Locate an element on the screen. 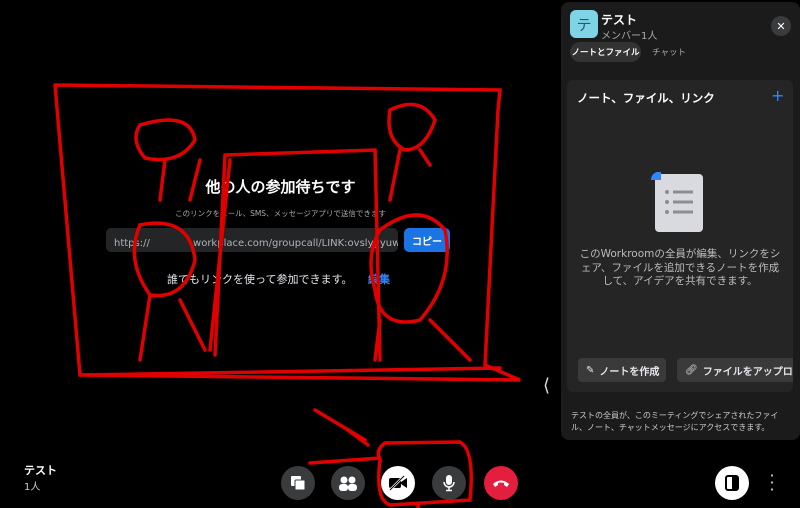 The width and height of the screenshot is (800, 508). hang-up-icon is located at coordinates (501, 483).